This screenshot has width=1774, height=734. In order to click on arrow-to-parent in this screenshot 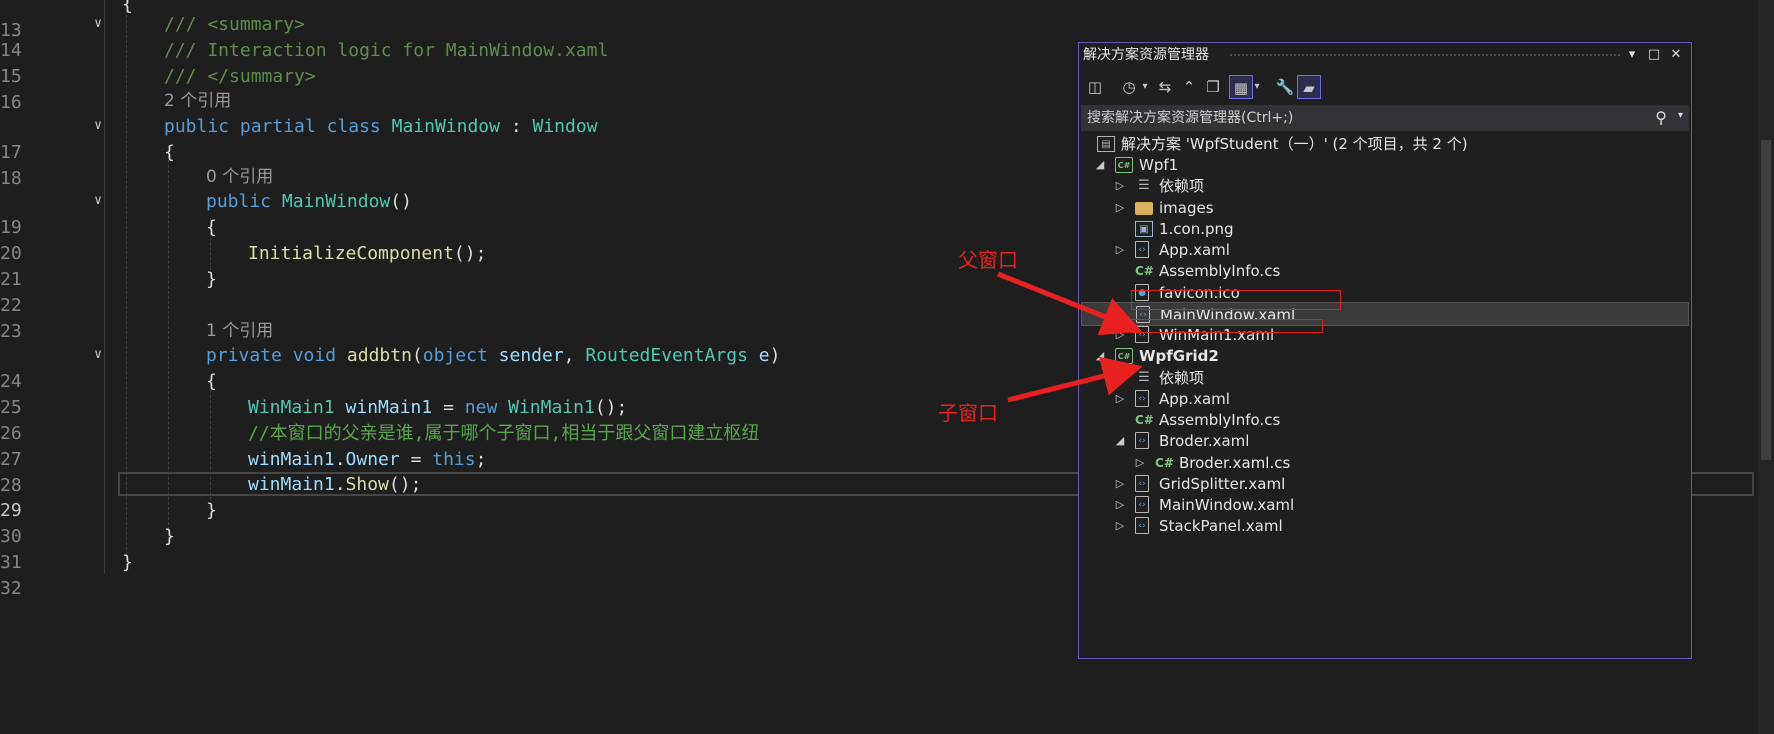, I will do `click(1069, 303)`.